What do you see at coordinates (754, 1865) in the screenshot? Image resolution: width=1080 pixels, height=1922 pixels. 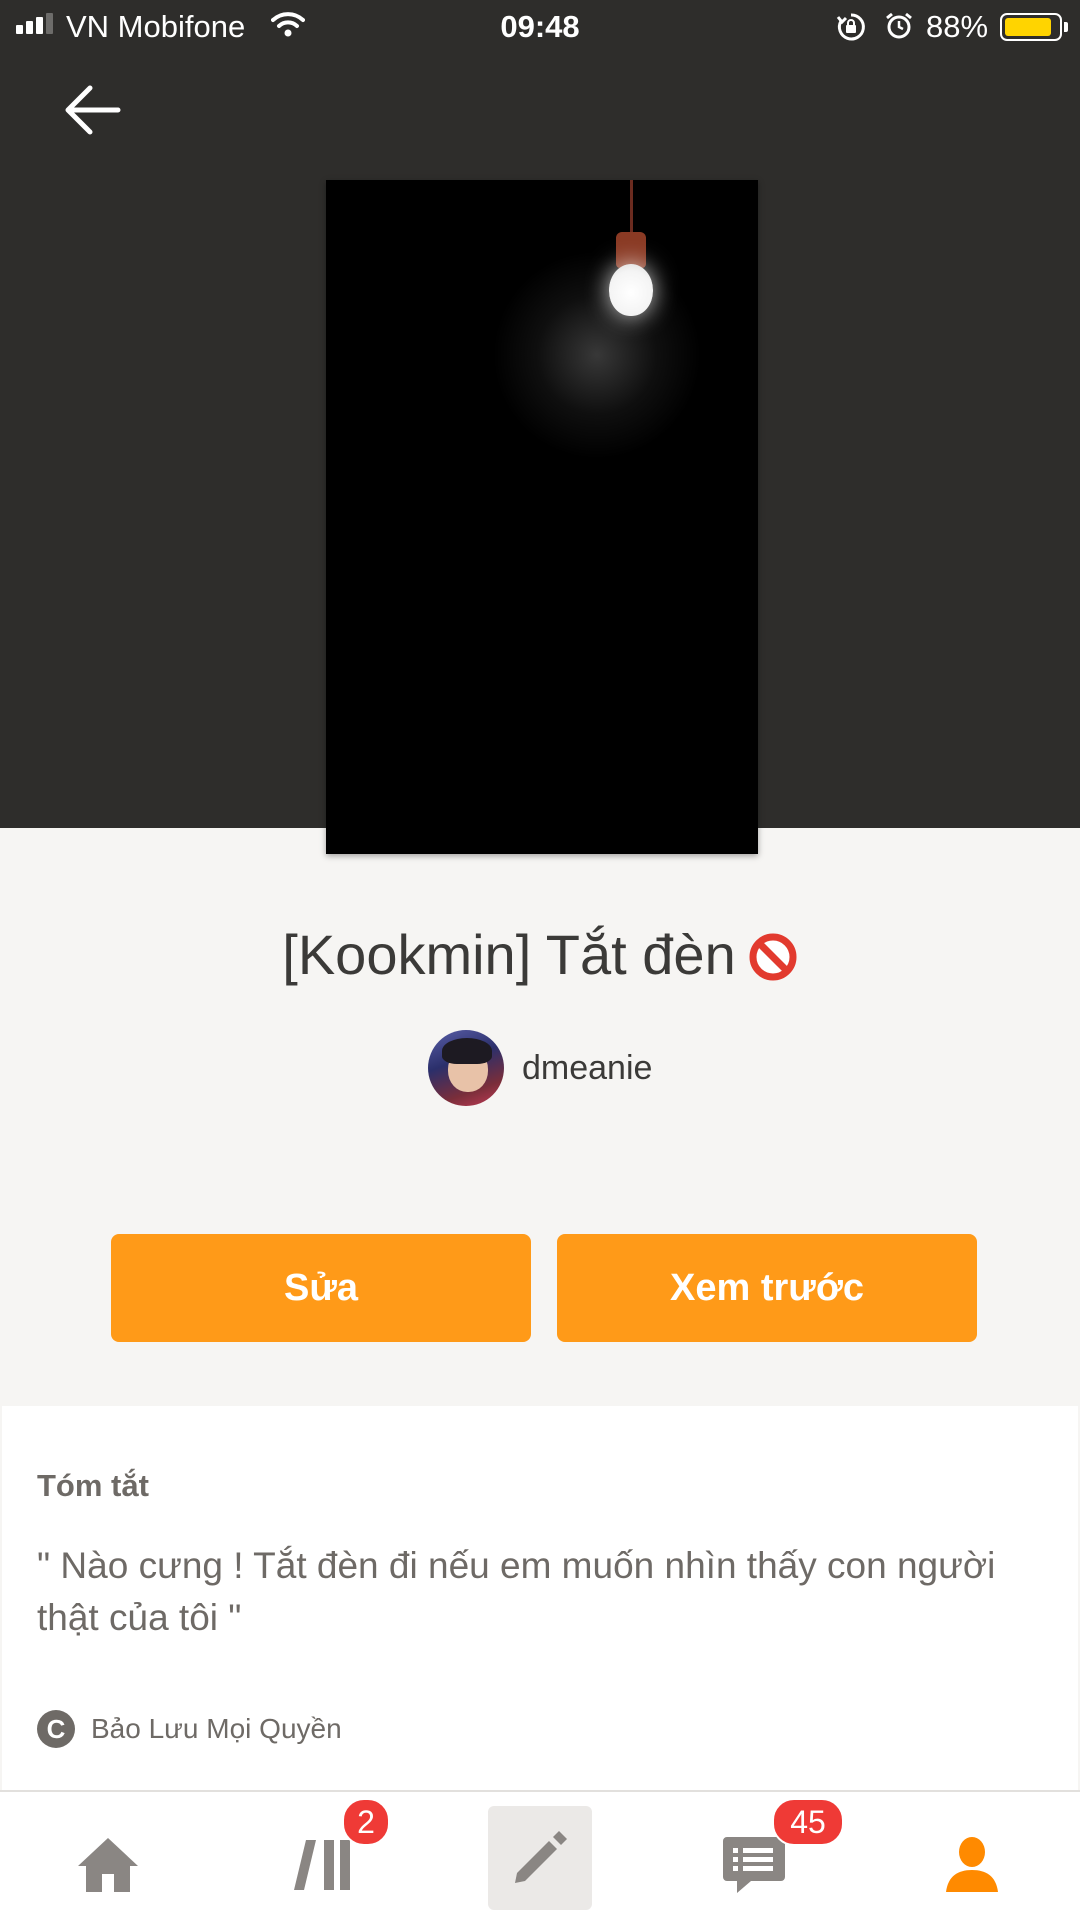 I see `message-icon` at bounding box center [754, 1865].